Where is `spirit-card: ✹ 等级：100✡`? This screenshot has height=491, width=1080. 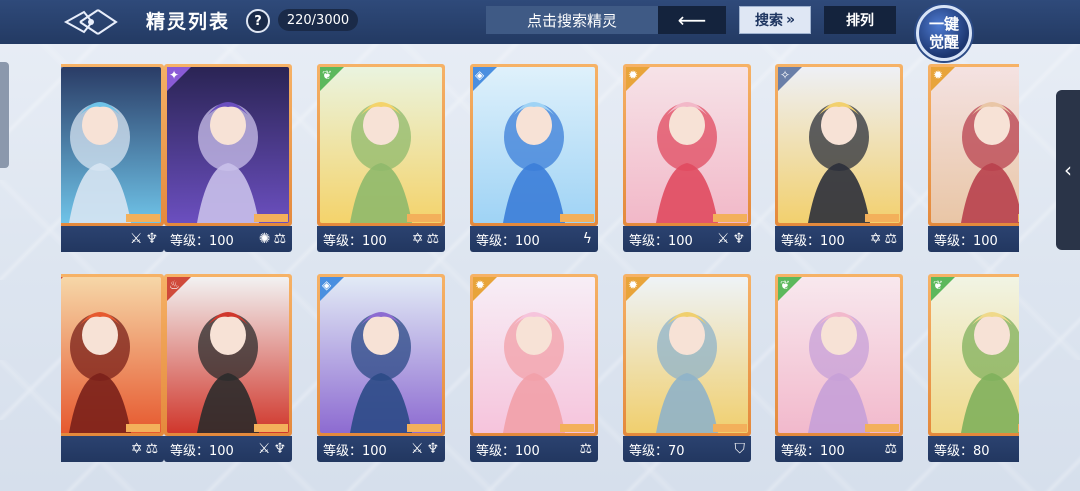 spirit-card: ✹ 等级：100✡ is located at coordinates (973, 160).